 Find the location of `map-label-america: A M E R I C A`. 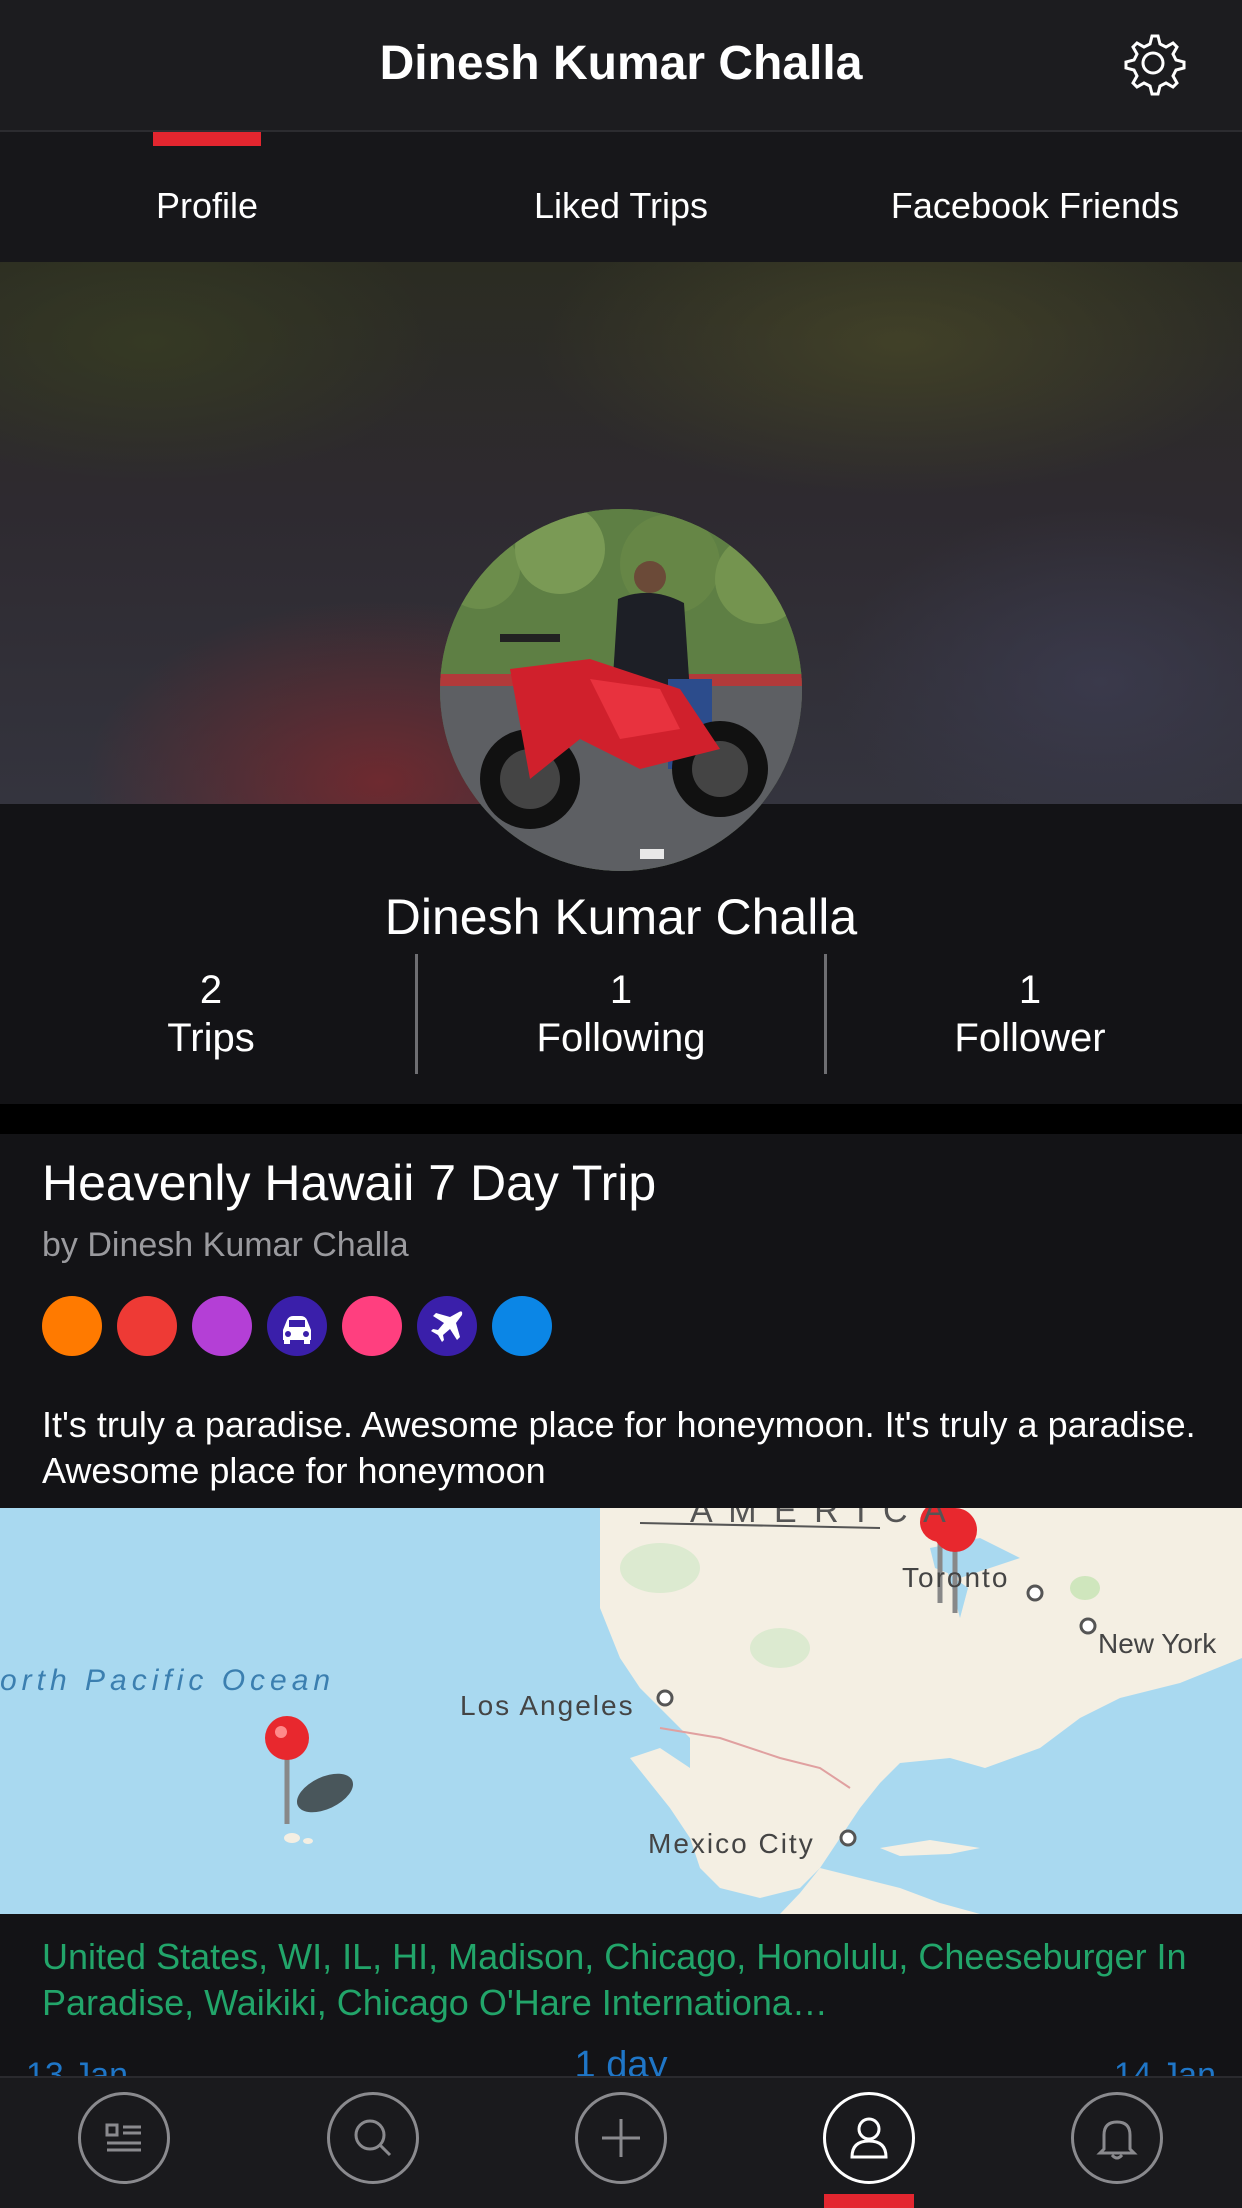

map-label-america: A M E R I C A is located at coordinates (820, 1519).